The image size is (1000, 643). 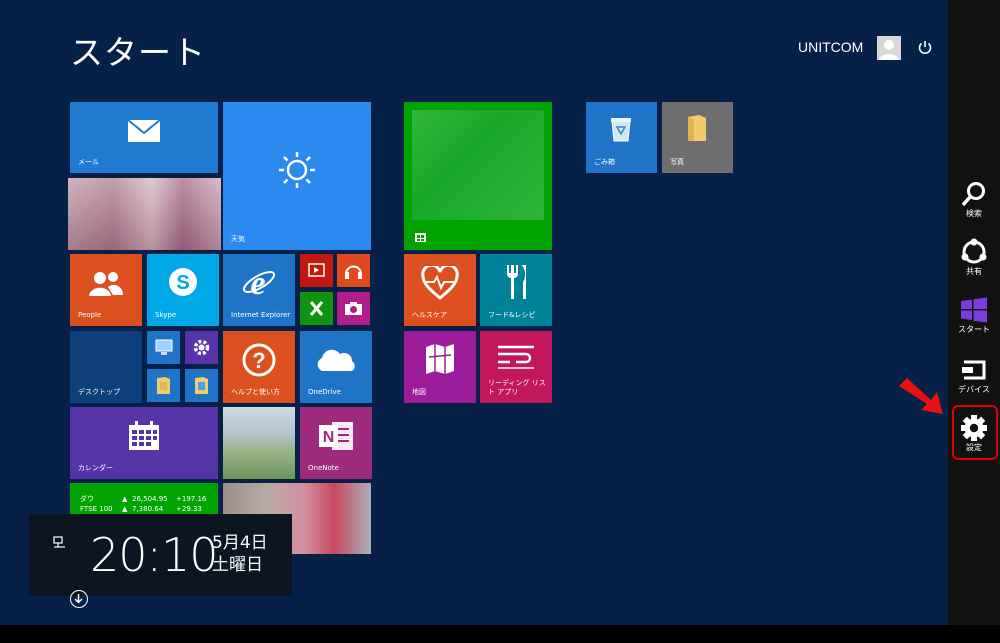 I want to click on tile-internet-explorer: e Internet Explorer, so click(x=259, y=290).